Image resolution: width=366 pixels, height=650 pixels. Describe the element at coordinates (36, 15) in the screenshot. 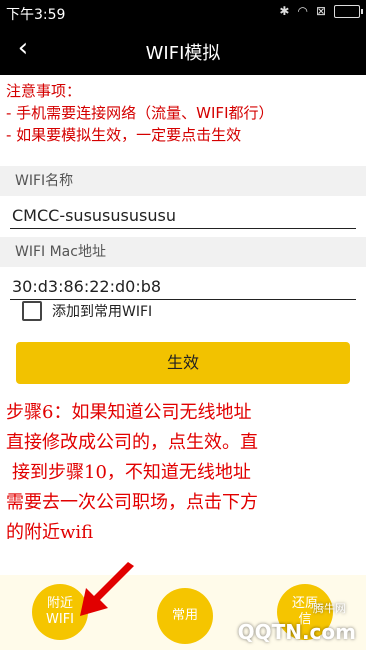

I see `status-time: 下午3:59` at that location.